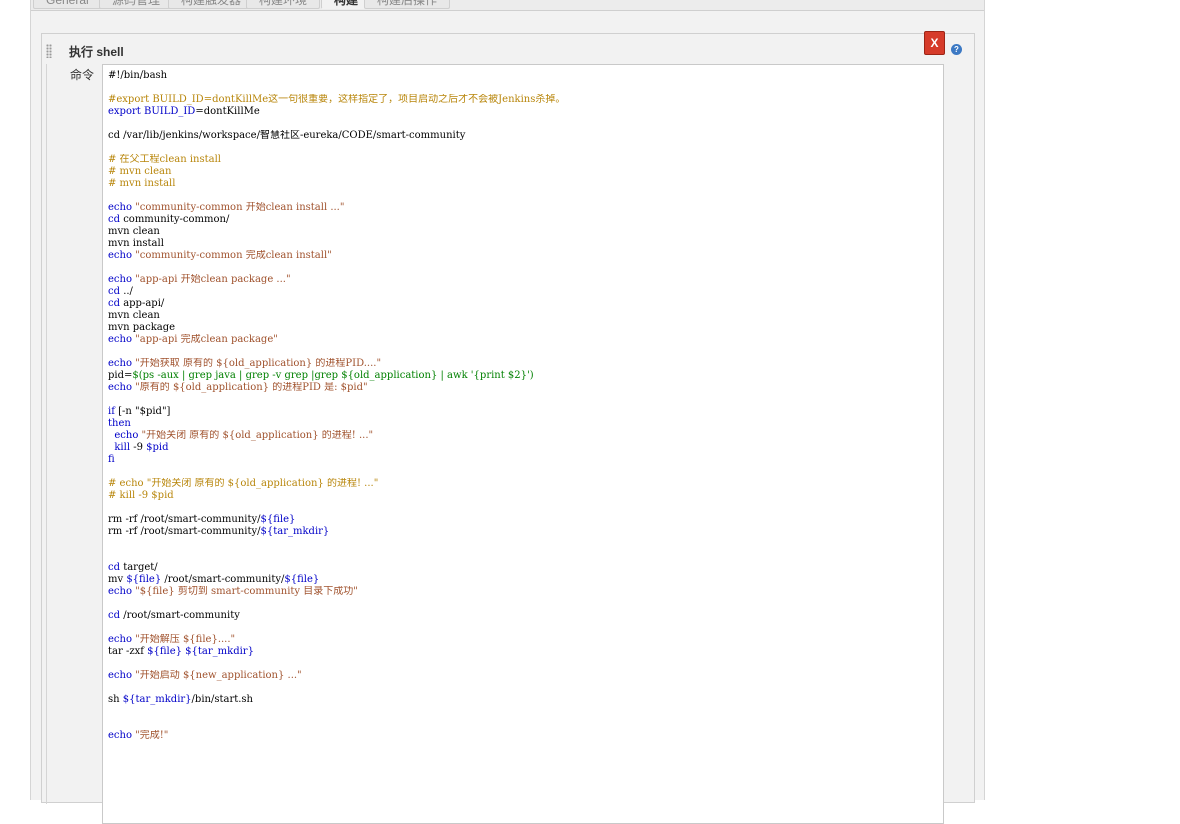  I want to click on code-line: # mvn clean, so click(523, 172).